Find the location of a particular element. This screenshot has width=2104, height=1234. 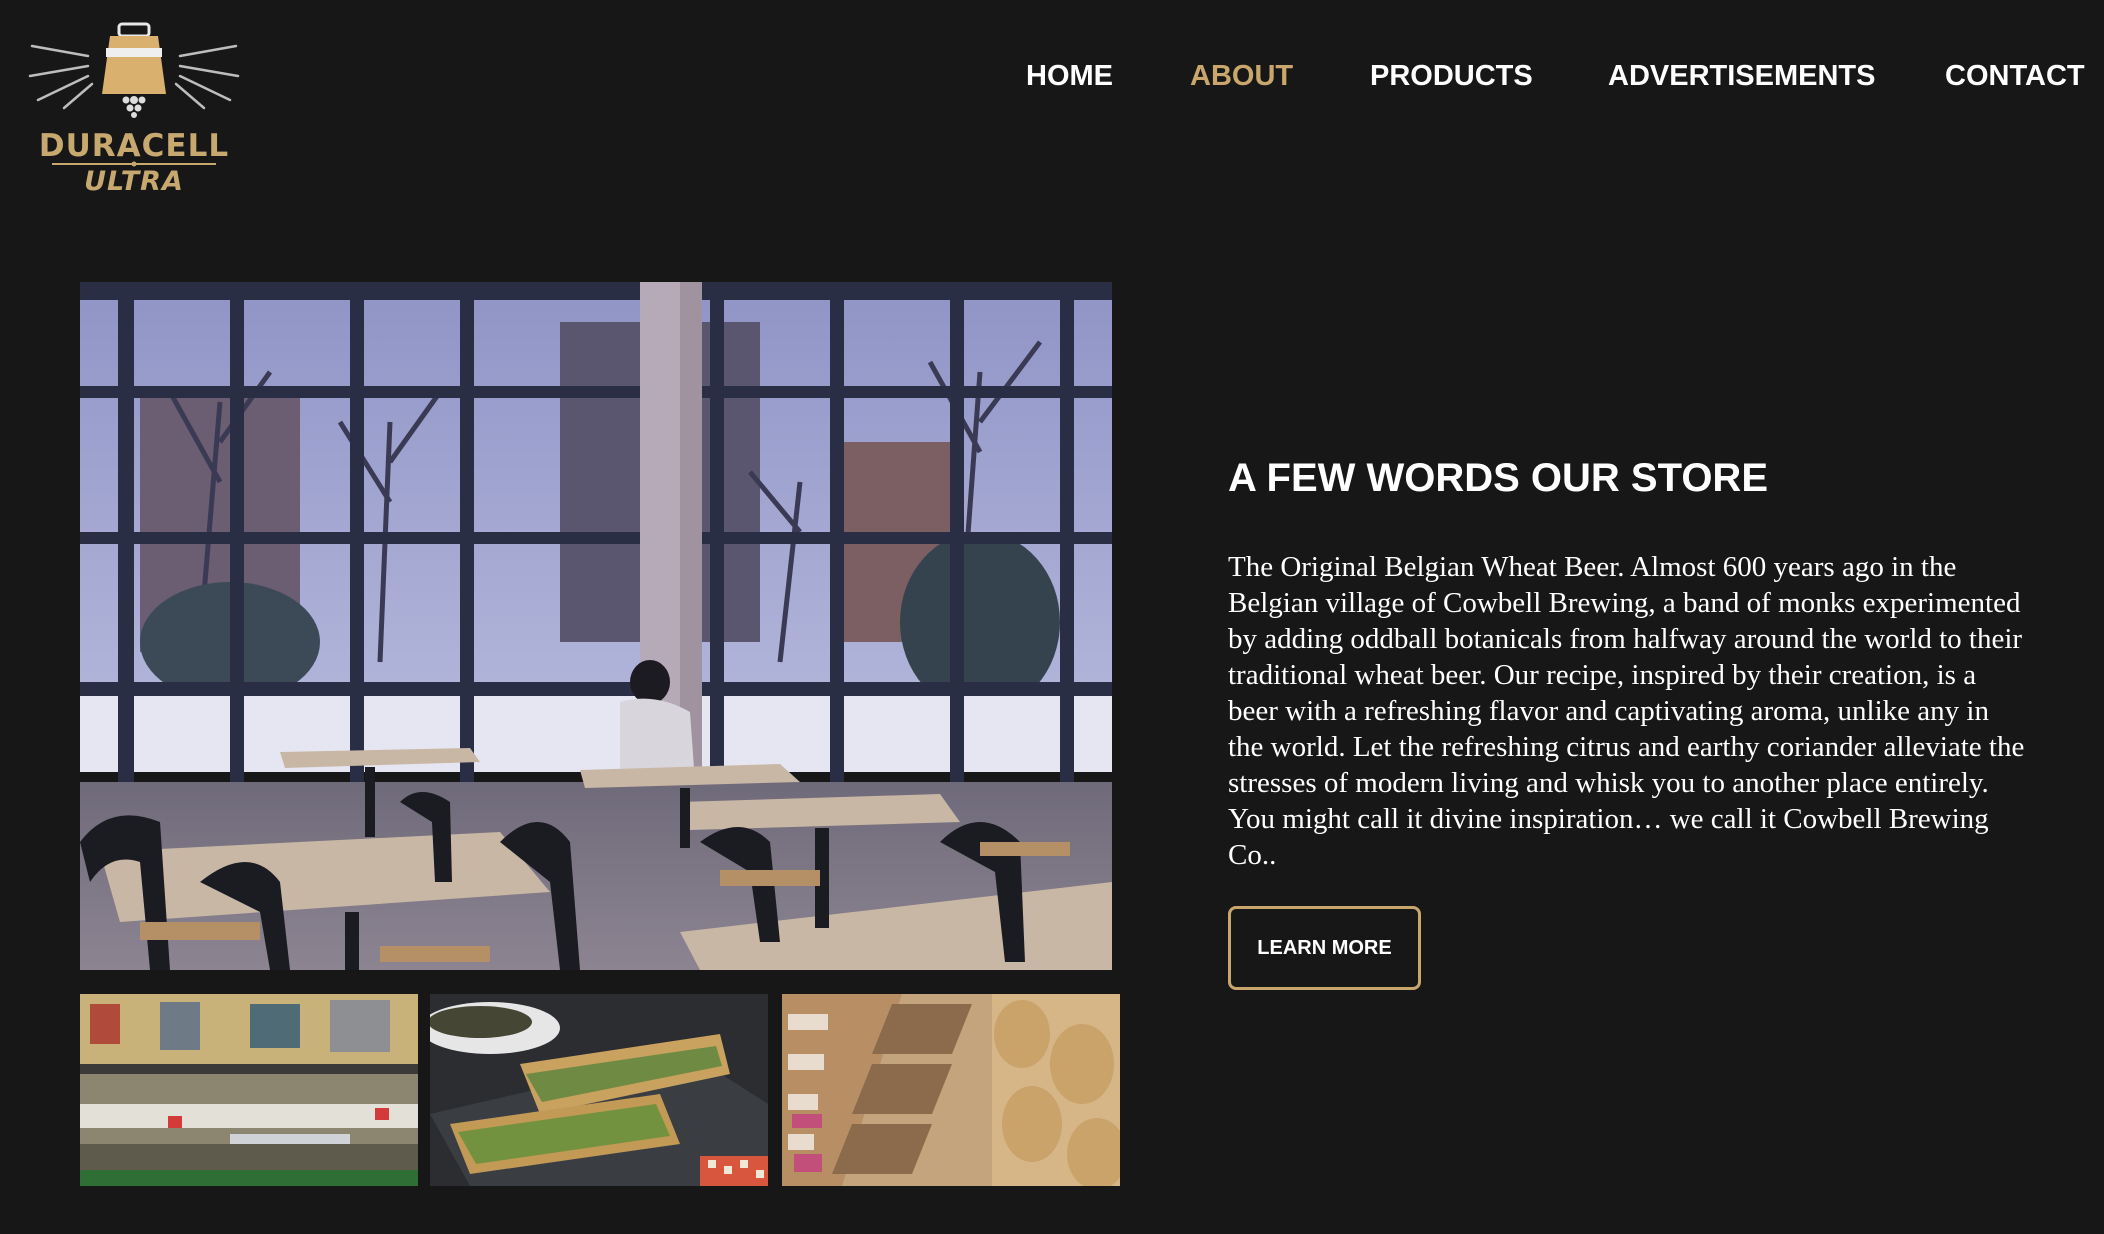

logo-subtitle-text: ULTRA is located at coordinates (134, 181).